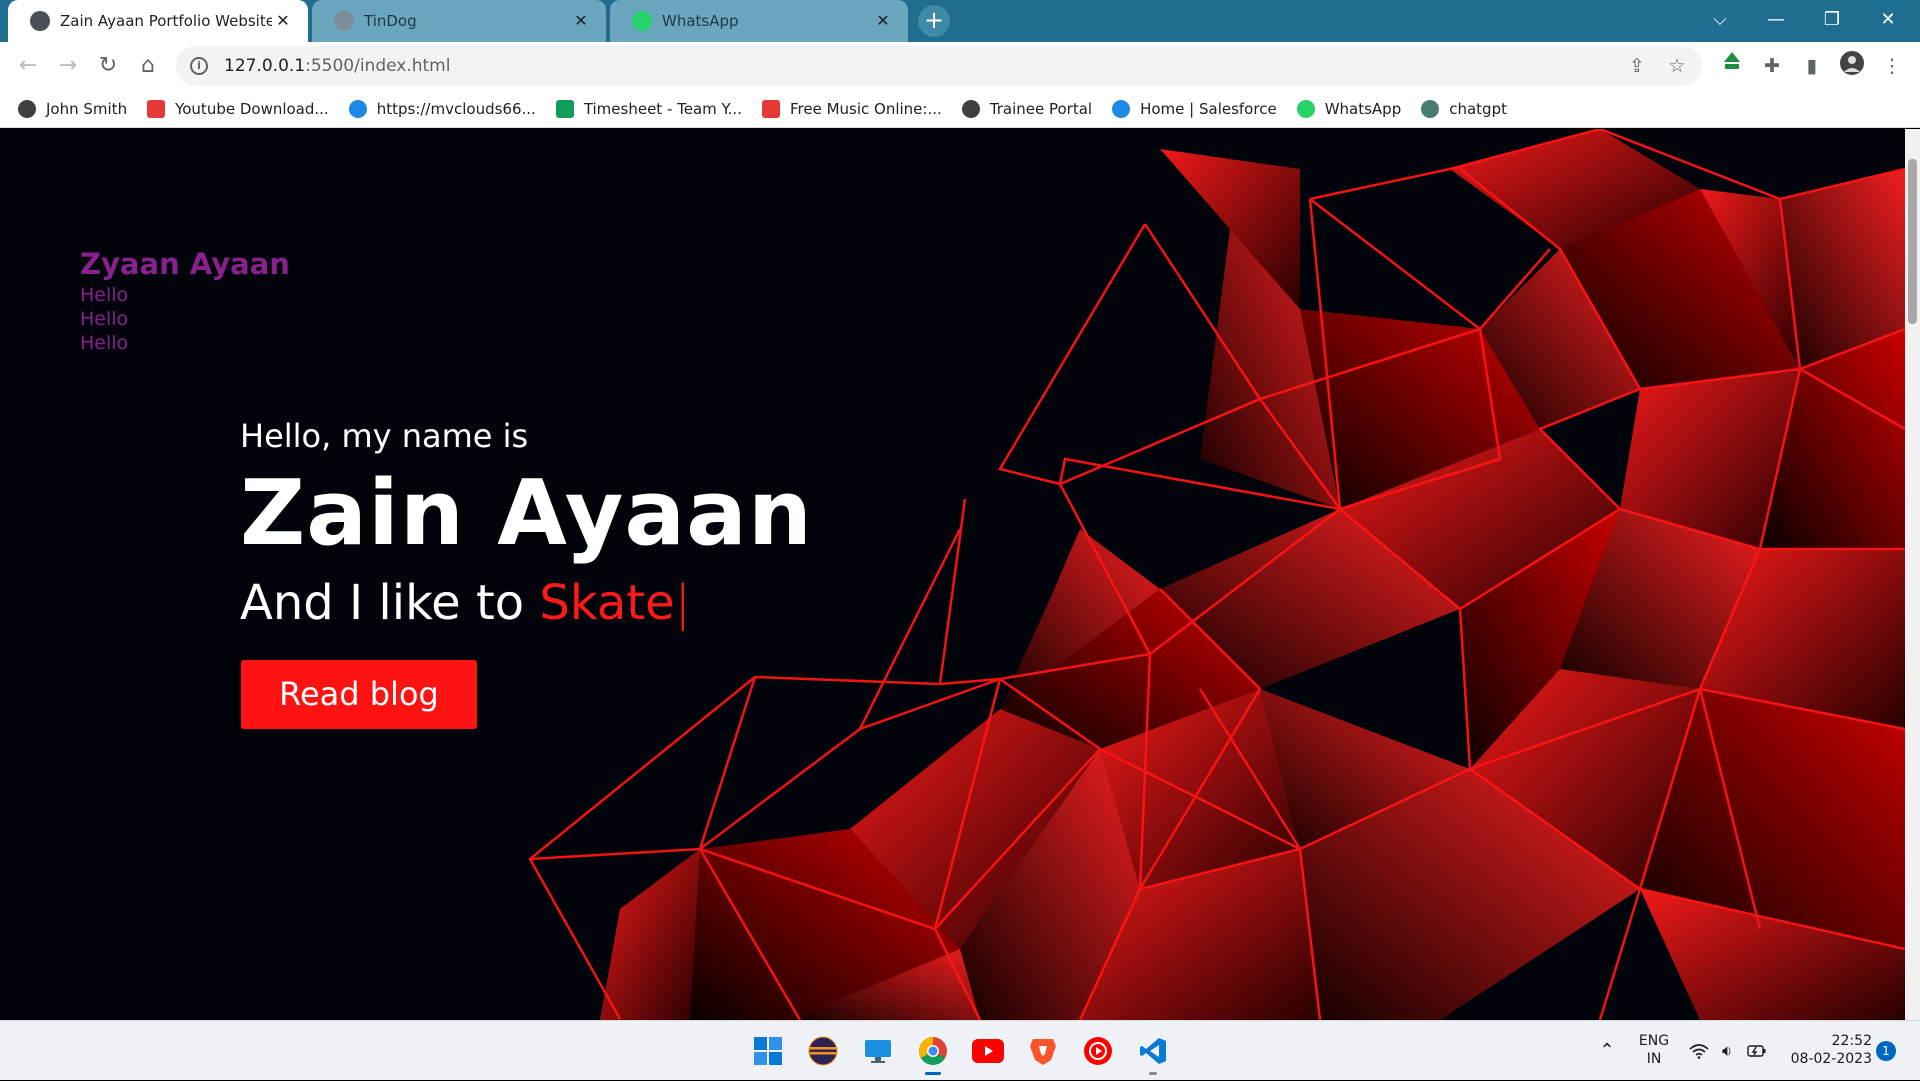 This screenshot has width=1920, height=1081. I want to click on tagline-prefix: And I like to, so click(382, 603).